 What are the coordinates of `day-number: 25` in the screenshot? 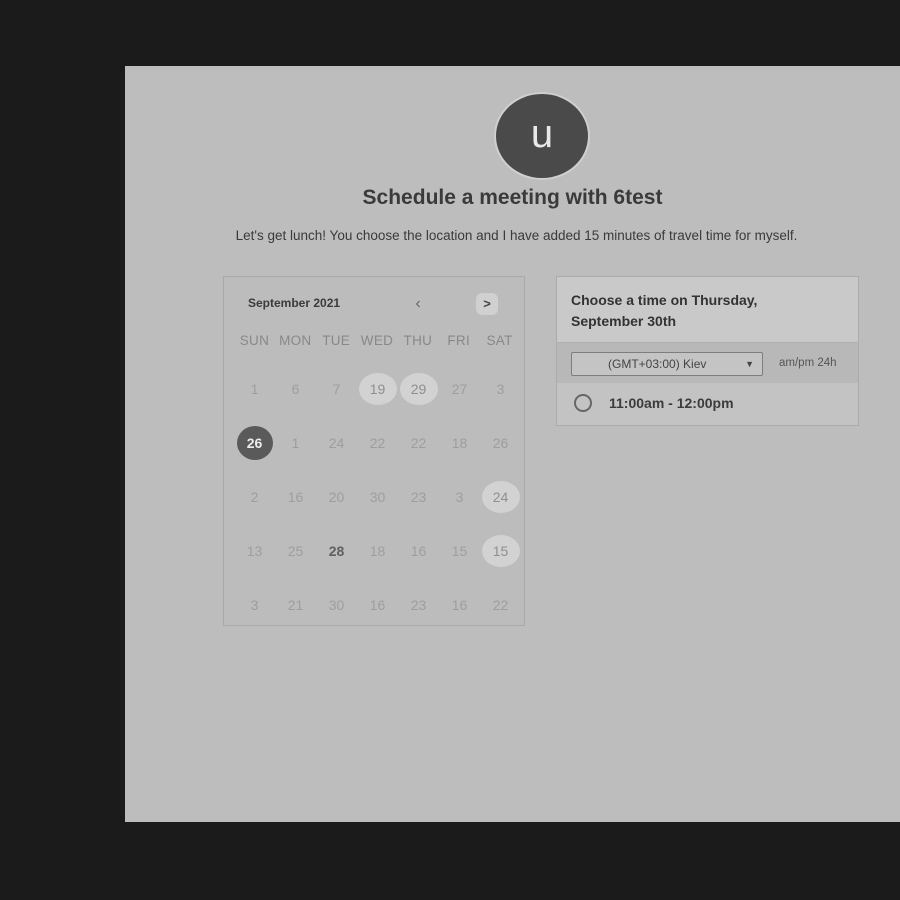 It's located at (295, 551).